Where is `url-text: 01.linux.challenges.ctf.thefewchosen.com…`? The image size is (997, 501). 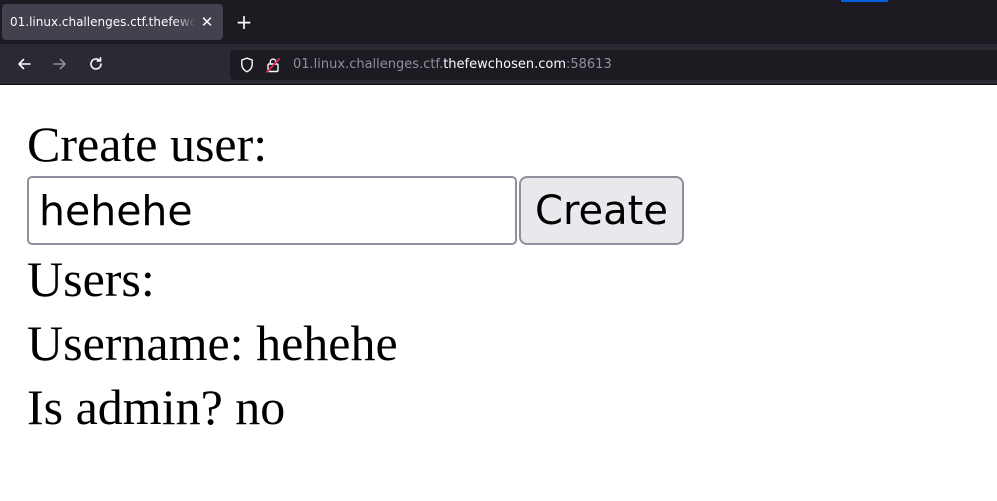
url-text: 01.linux.challenges.ctf.thefewchosen.com… is located at coordinates (452, 65).